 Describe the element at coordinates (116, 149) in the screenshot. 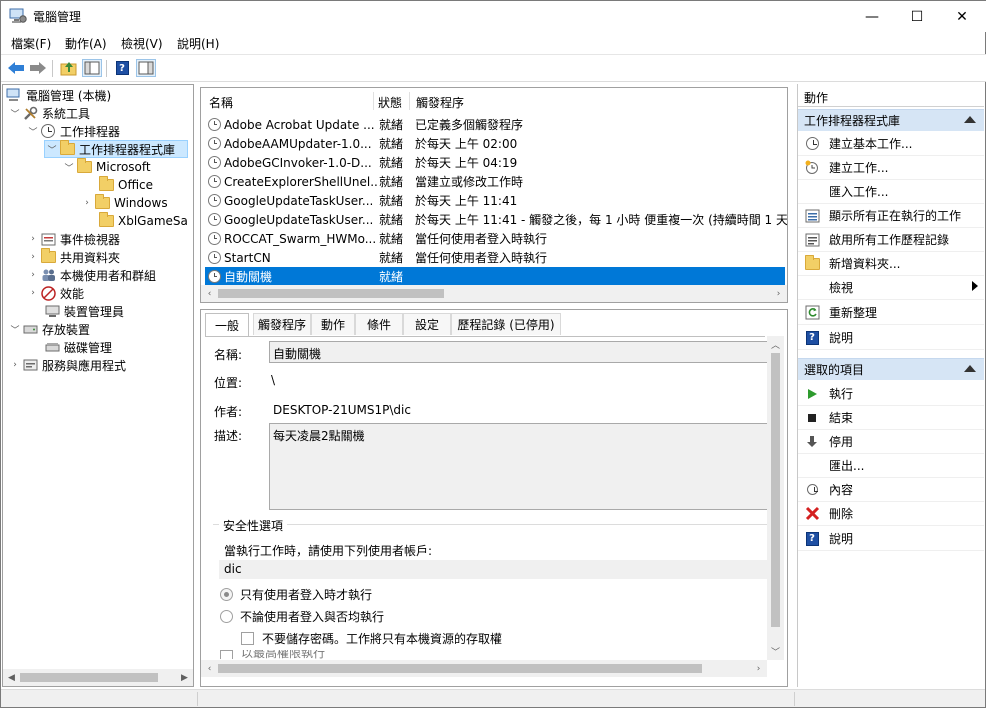

I see `tree-task-library: ﹀ 工作排程器程式庫` at that location.